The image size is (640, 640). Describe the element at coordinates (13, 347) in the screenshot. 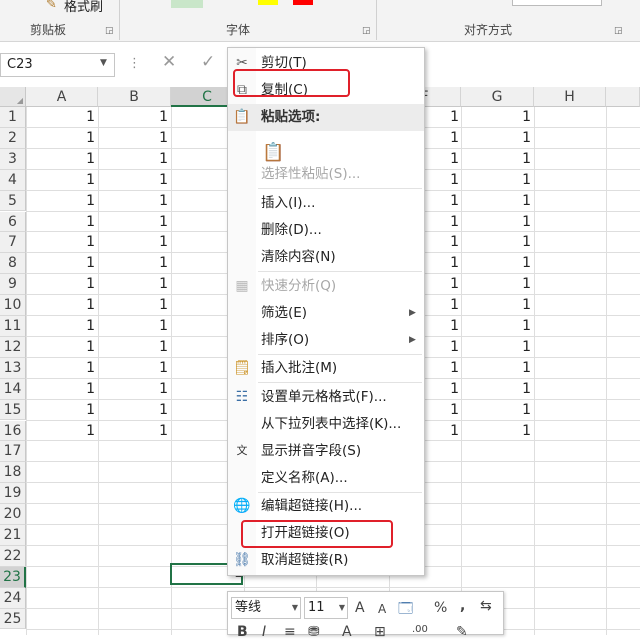

I see `row-header-12: 12` at that location.